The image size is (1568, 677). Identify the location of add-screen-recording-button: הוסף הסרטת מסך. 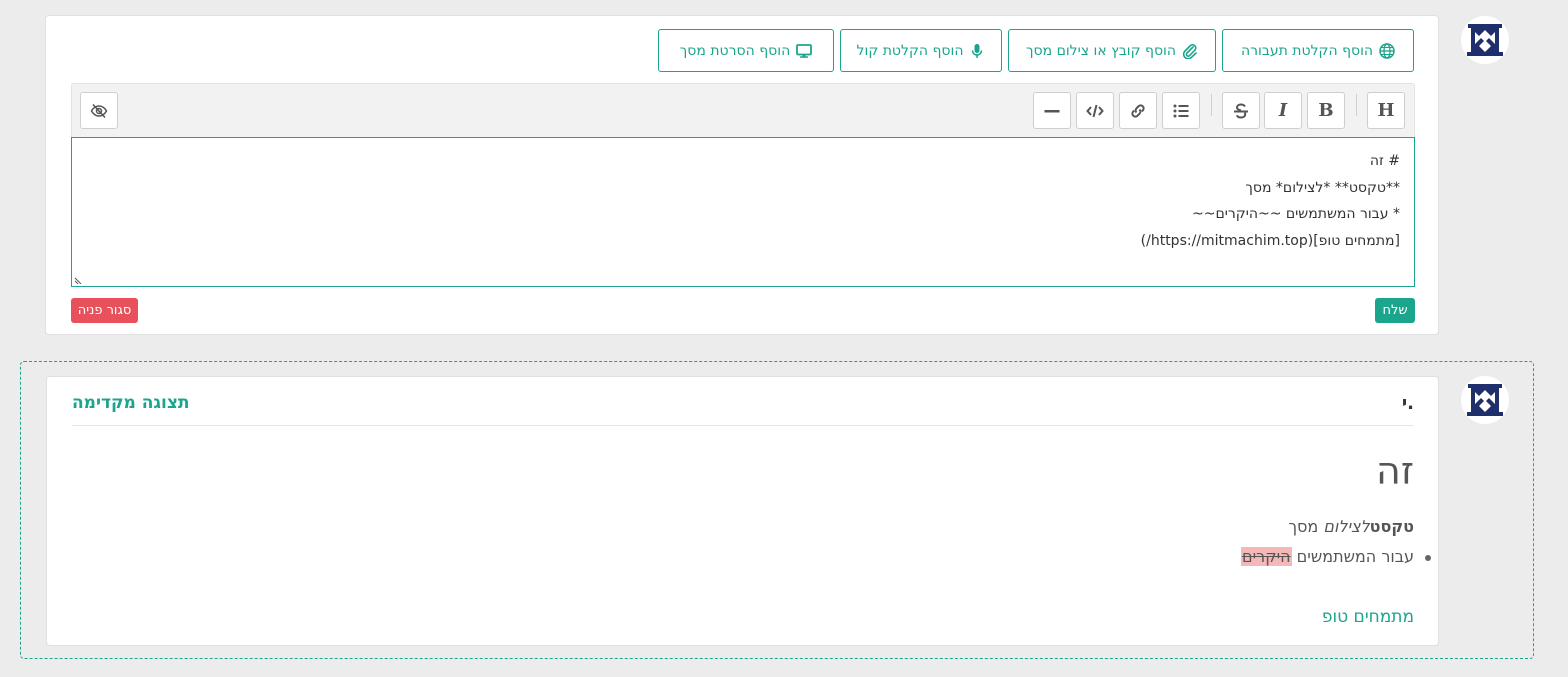
(746, 50).